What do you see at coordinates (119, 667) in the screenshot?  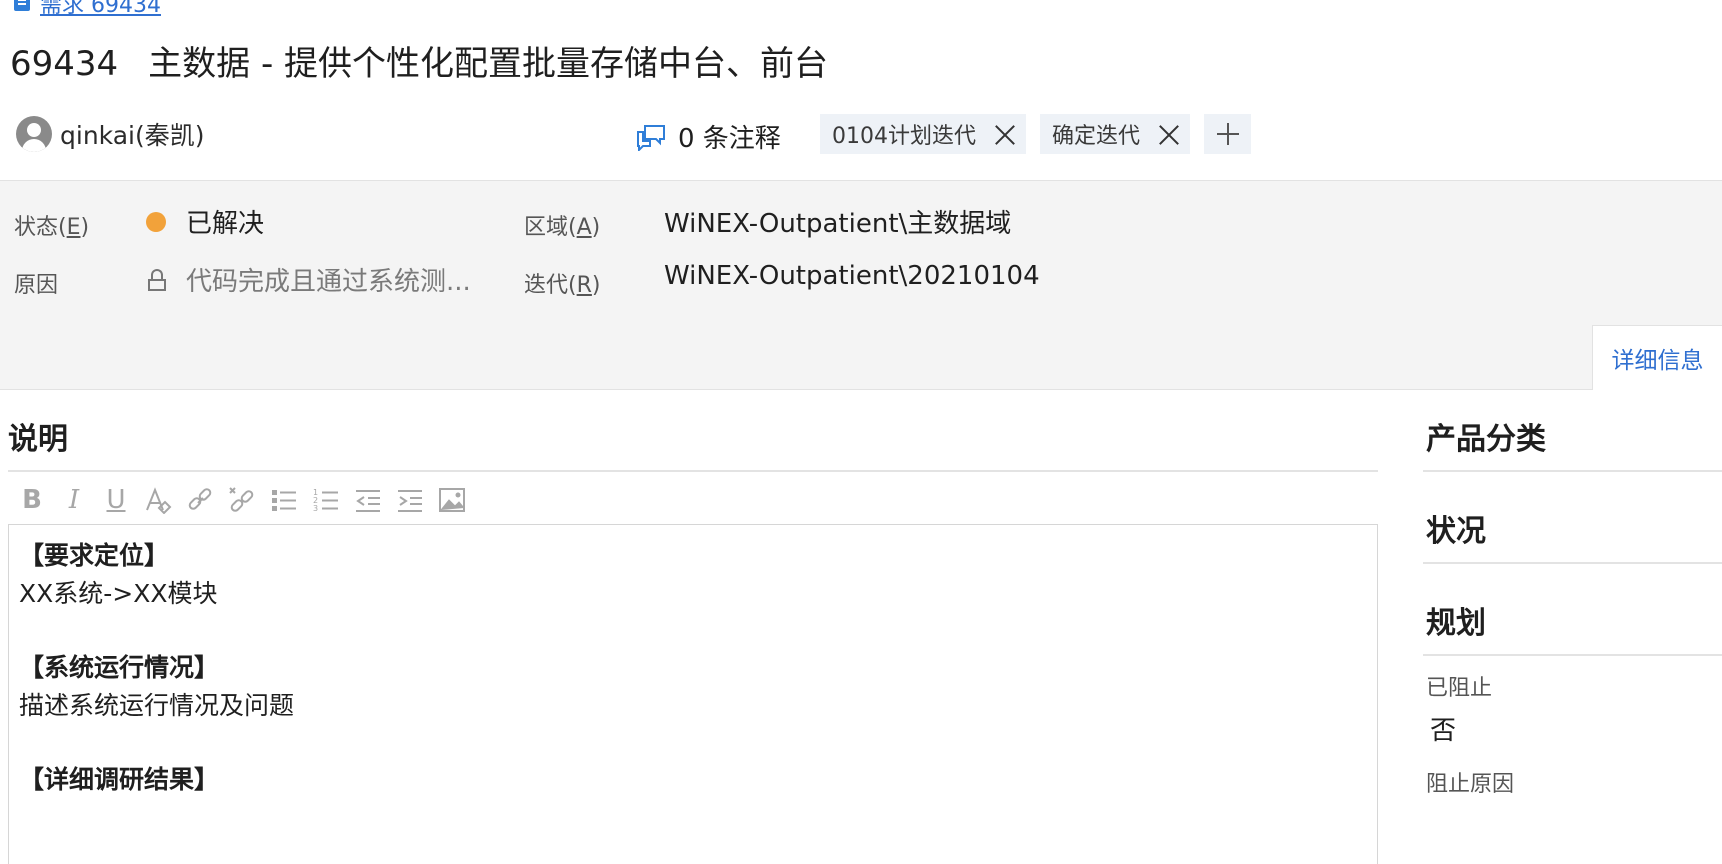 I see `description-line: 【系统运行情况】` at bounding box center [119, 667].